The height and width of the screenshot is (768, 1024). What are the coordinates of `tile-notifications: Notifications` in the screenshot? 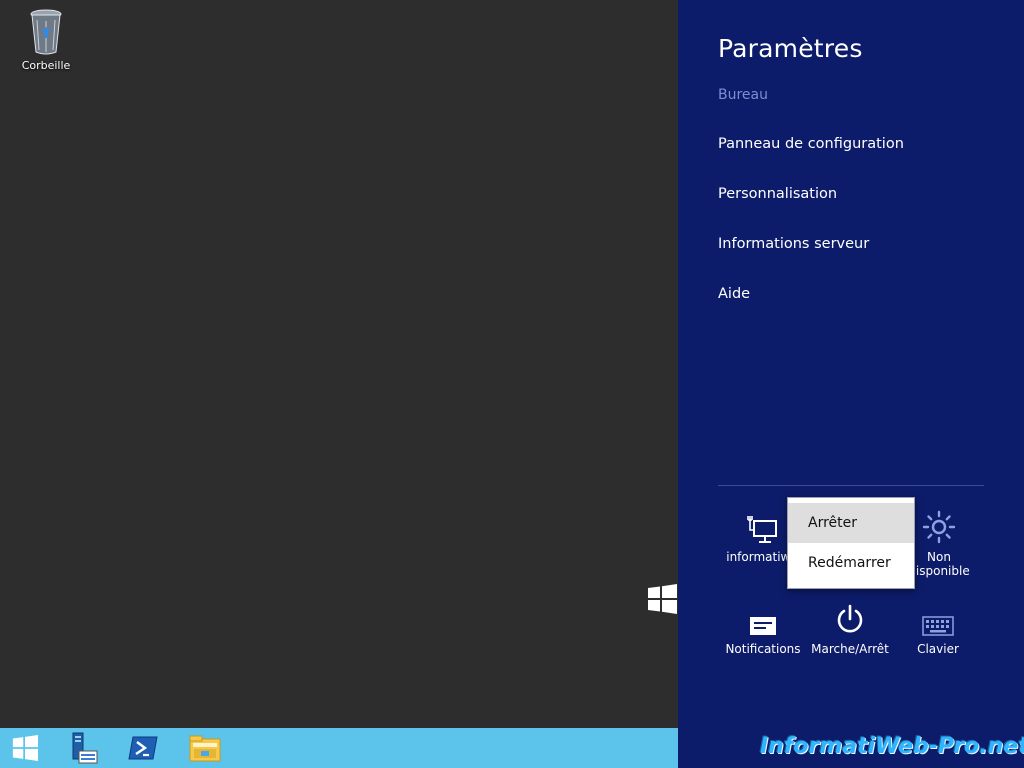 It's located at (763, 629).